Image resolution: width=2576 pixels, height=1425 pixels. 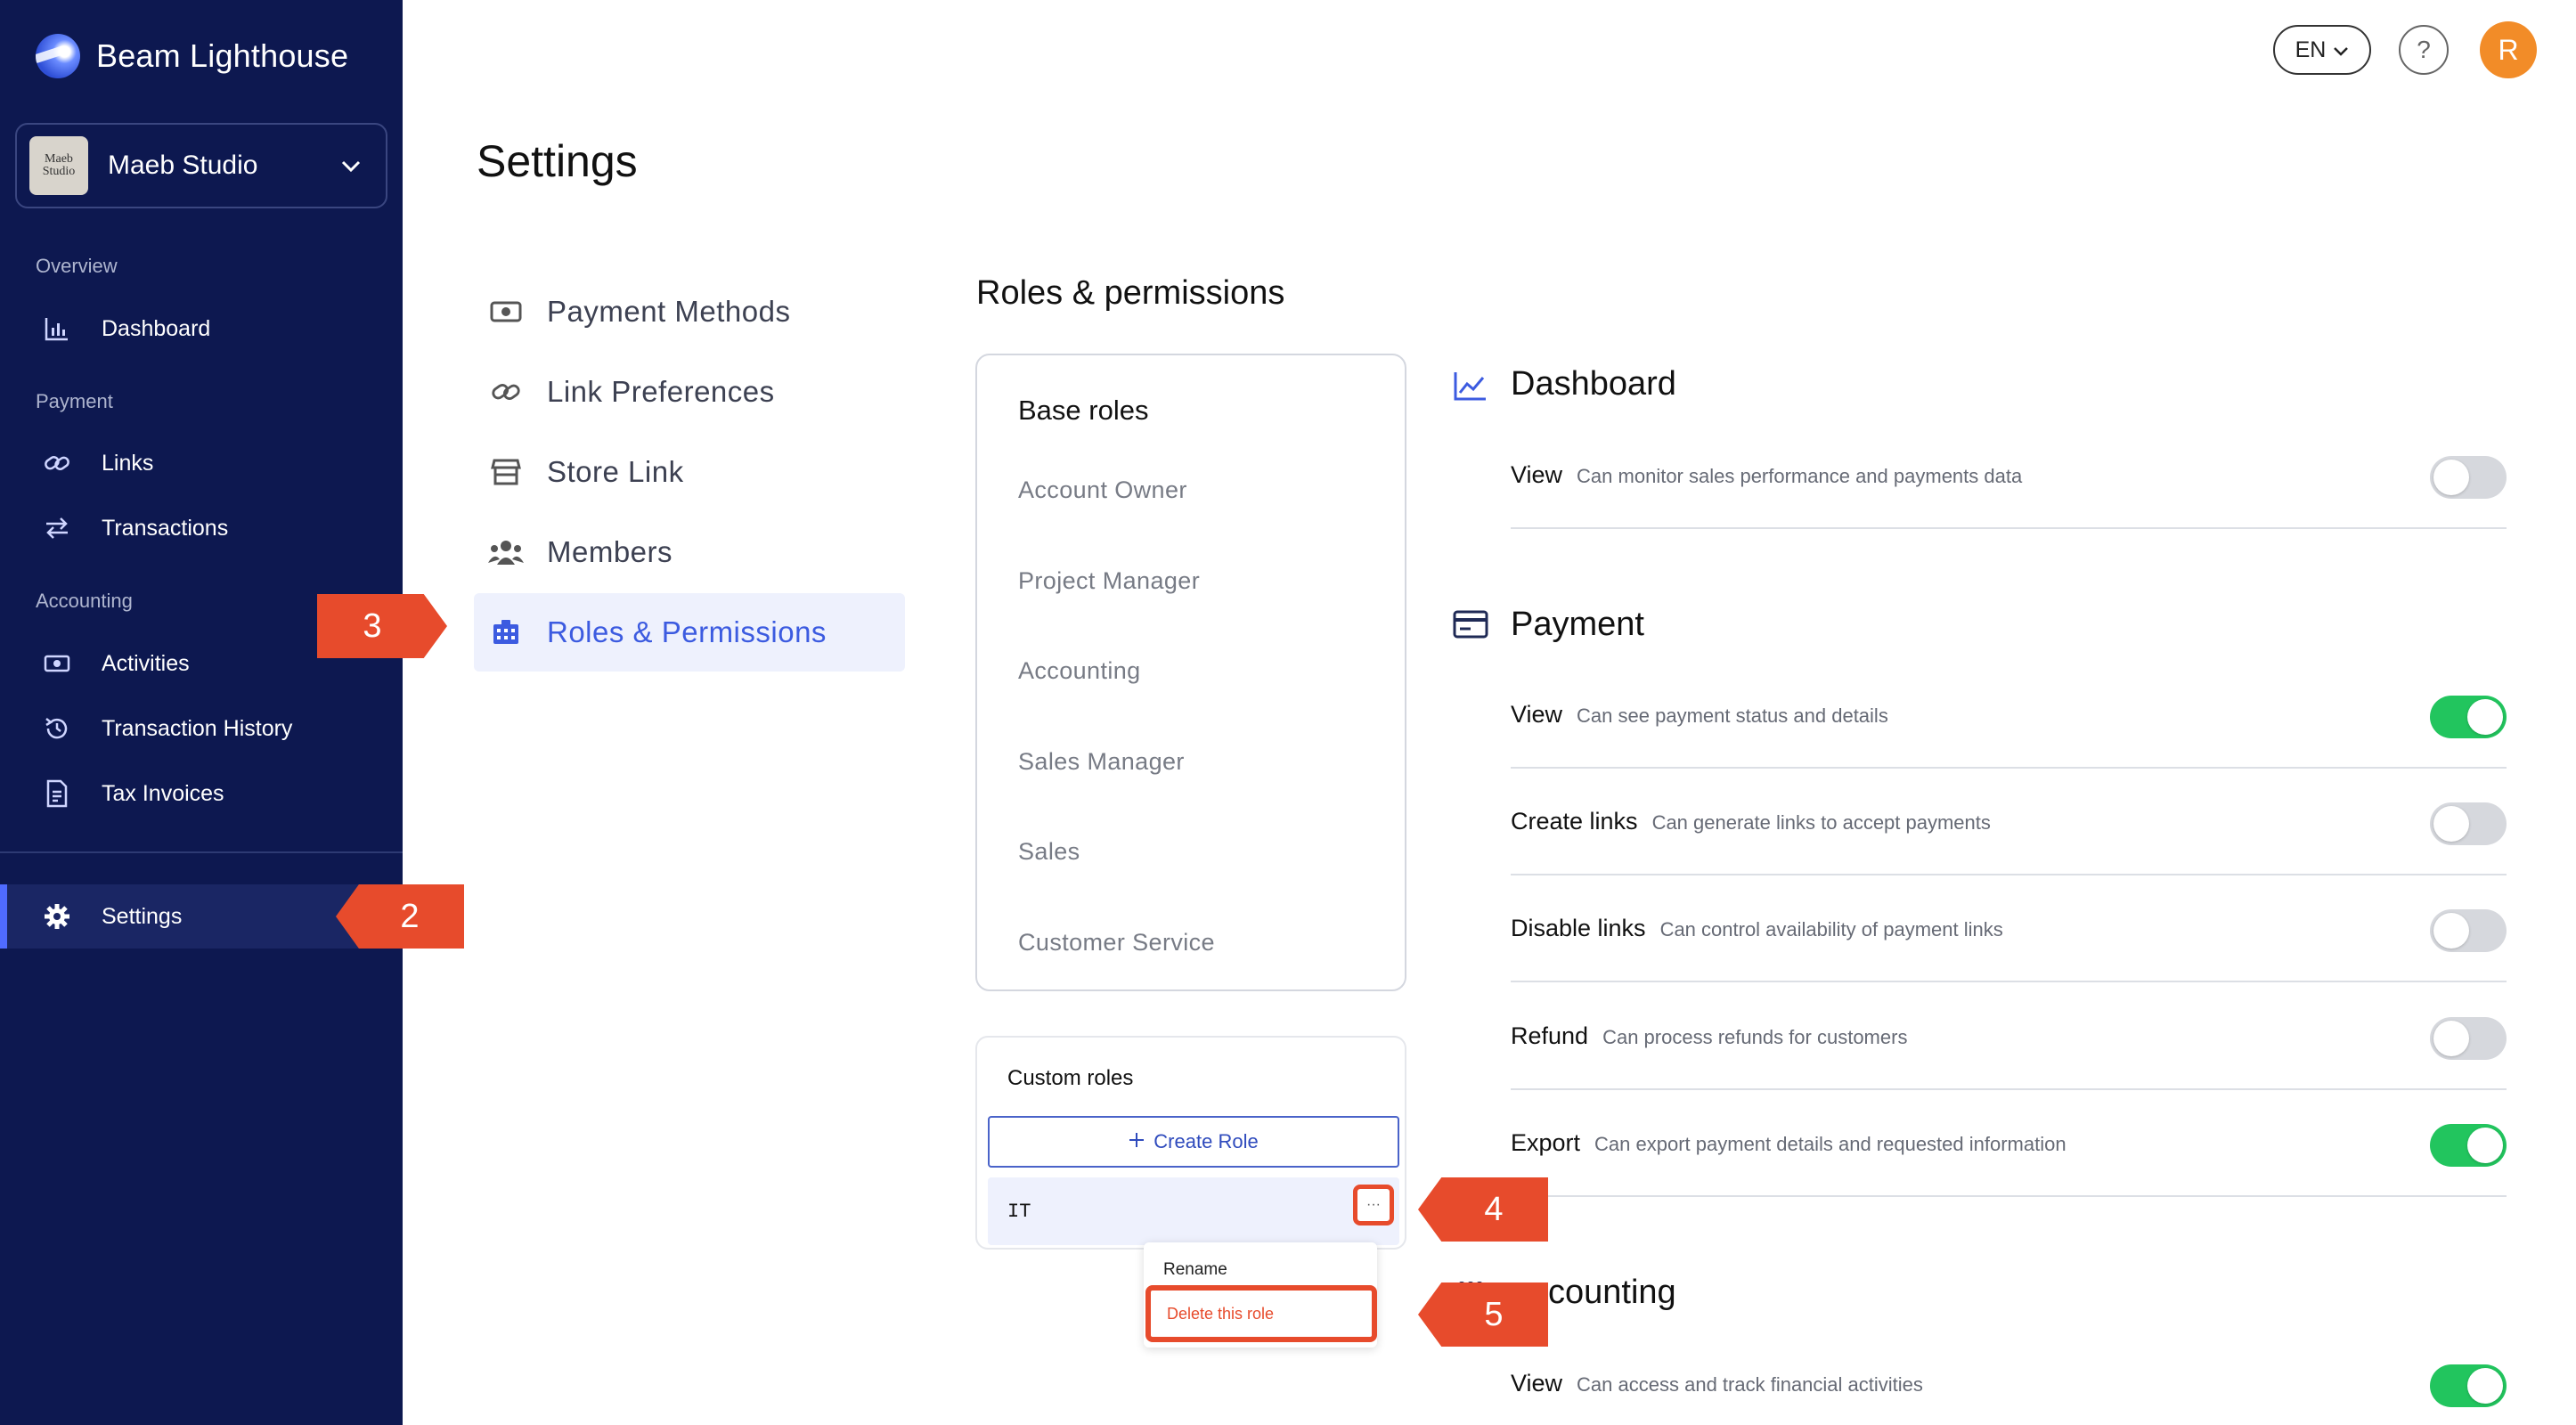 I want to click on settings-menu-payment-methods: Payment Methods, so click(x=690, y=312).